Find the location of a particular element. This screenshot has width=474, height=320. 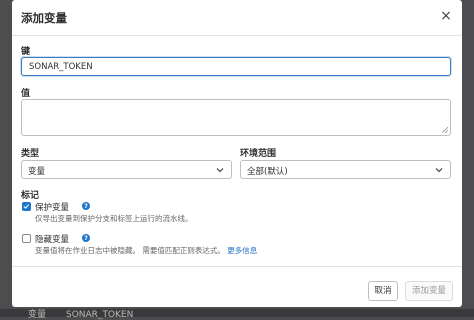

type-label: 类型 is located at coordinates (30, 152).